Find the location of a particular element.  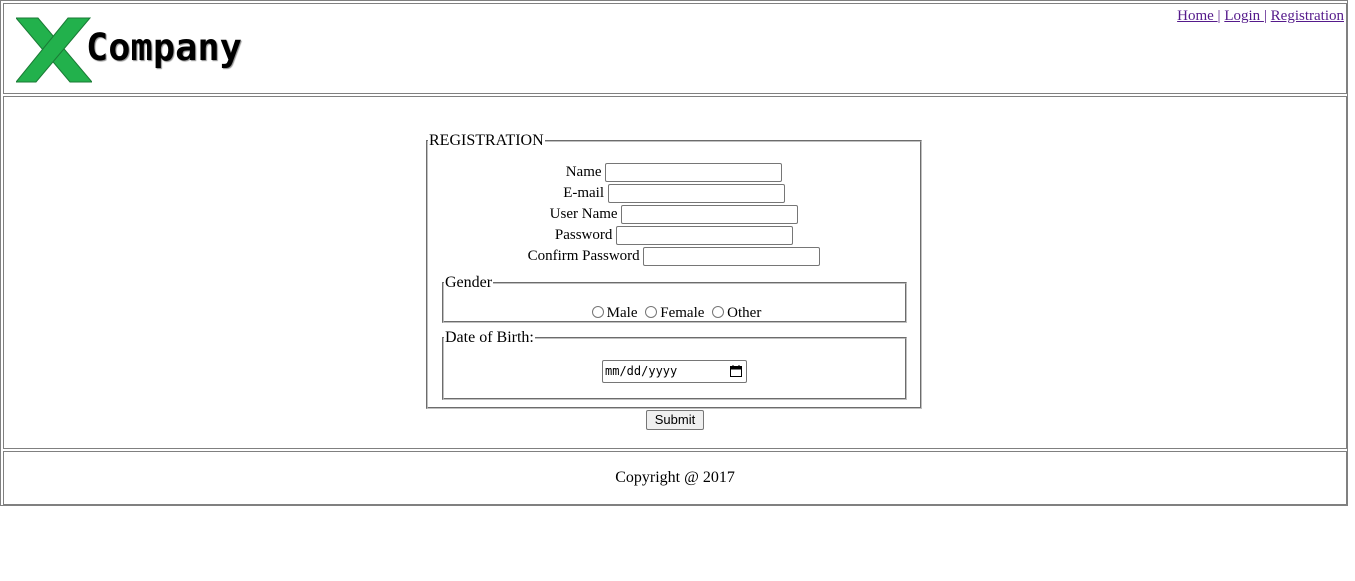

nav-home-link: Home is located at coordinates (1197, 16).